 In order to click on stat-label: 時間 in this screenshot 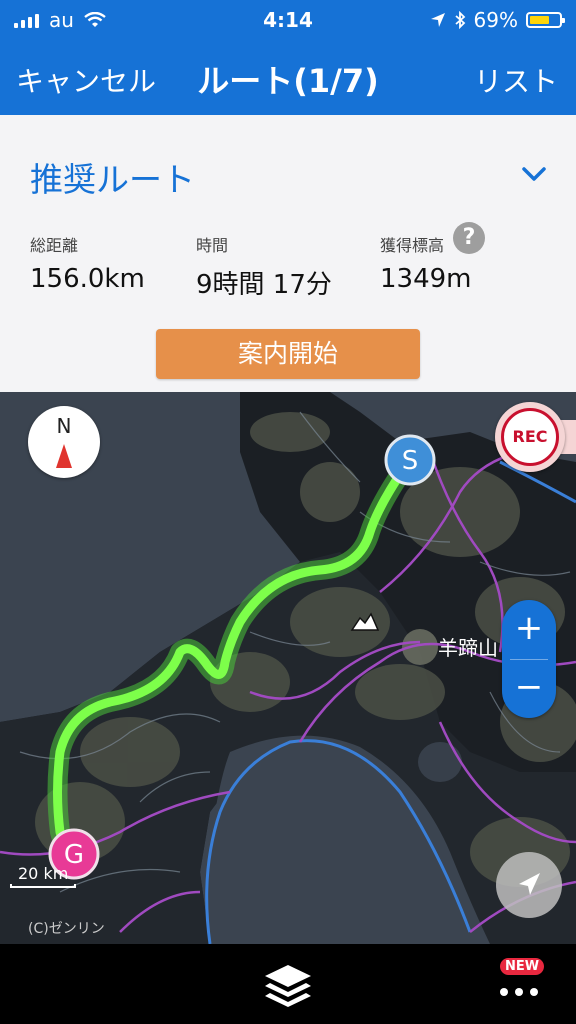, I will do `click(212, 245)`.